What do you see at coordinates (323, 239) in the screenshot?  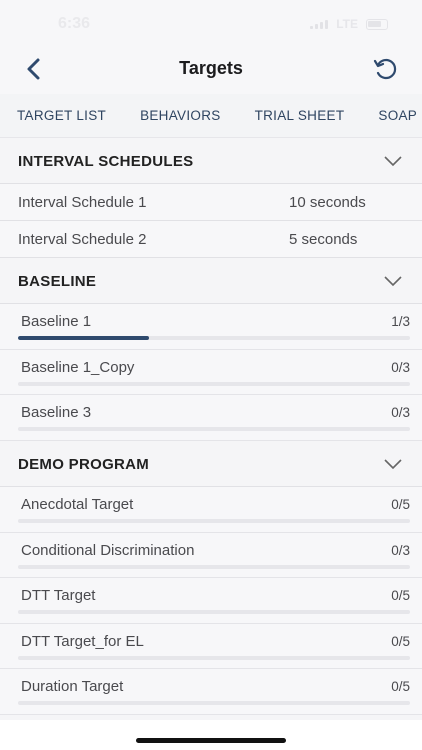 I see `interval-schedule-value: 5 seconds` at bounding box center [323, 239].